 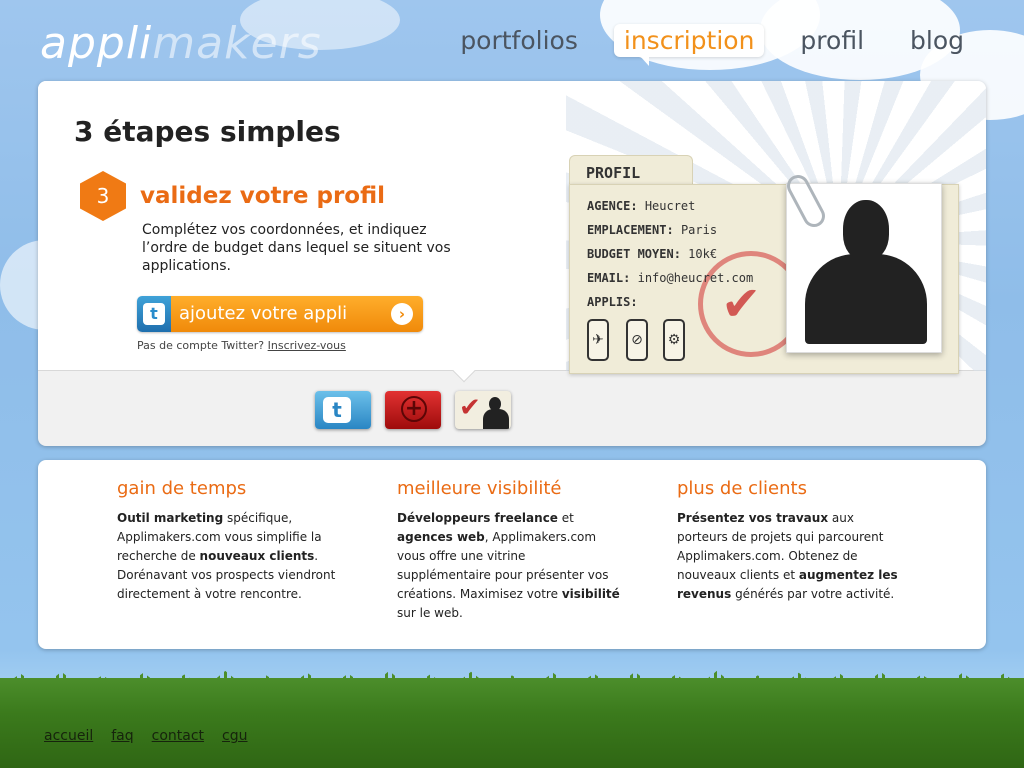 I want to click on step-title: validez votre profil, so click(x=263, y=196).